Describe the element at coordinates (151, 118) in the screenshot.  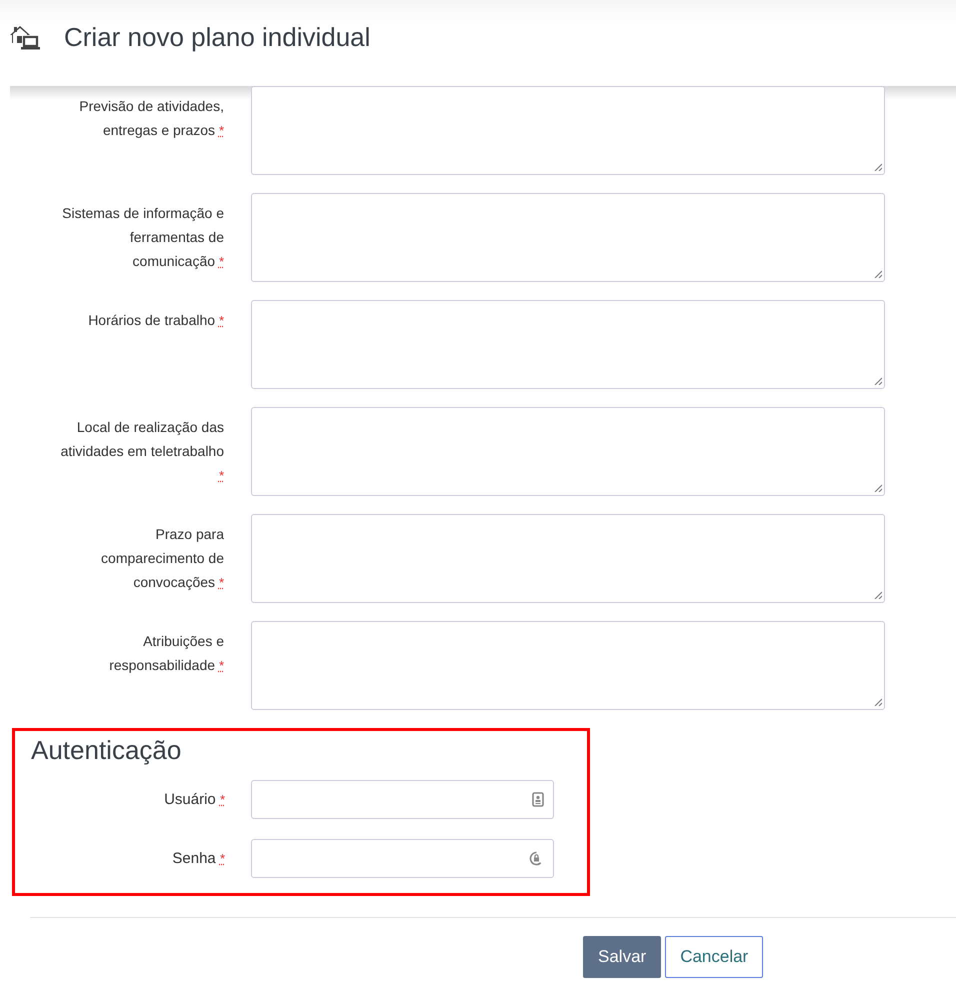
I see `field-label: Previsão de atividades, entregas e prazos *` at that location.